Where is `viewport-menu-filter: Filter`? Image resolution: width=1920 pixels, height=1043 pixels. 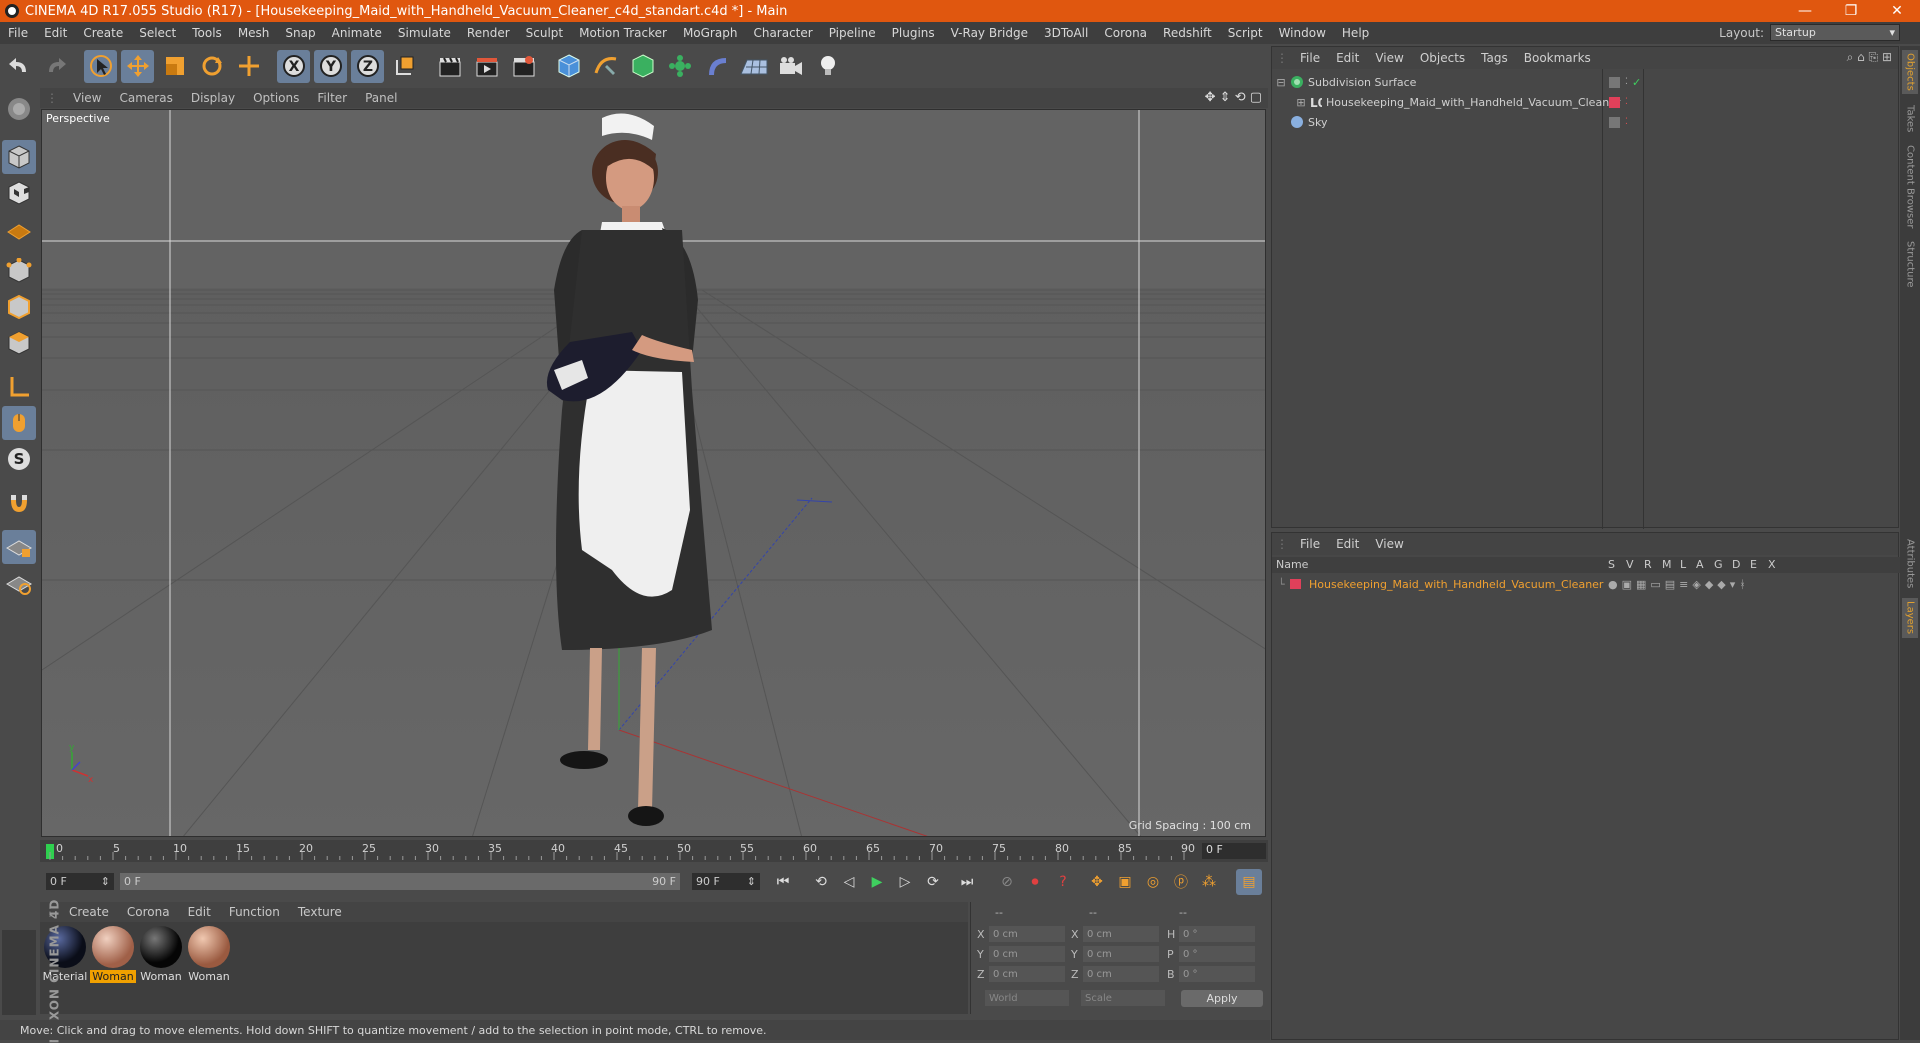
viewport-menu-filter: Filter is located at coordinates (332, 98).